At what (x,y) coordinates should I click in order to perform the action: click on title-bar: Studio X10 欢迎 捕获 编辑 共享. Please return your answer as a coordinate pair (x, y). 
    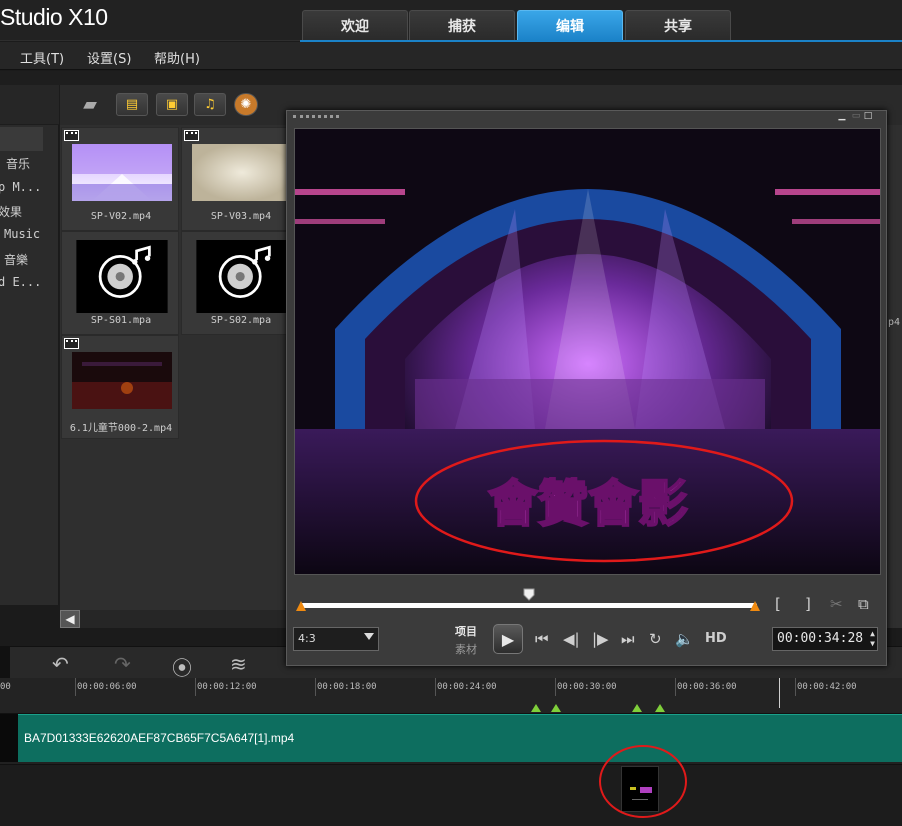
    Looking at the image, I should click on (451, 21).